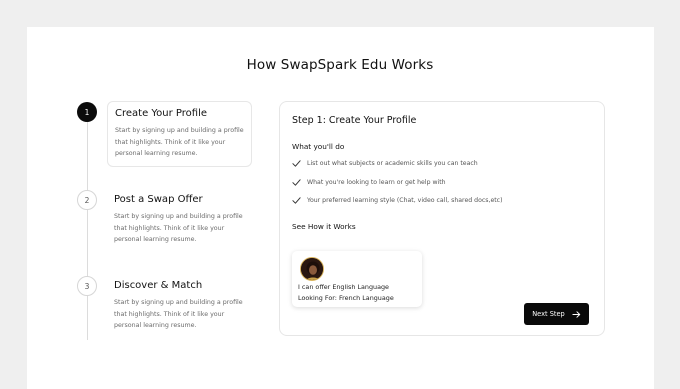 The height and width of the screenshot is (389, 680). Describe the element at coordinates (161, 113) in the screenshot. I see `step-title: Create Your Profile` at that location.